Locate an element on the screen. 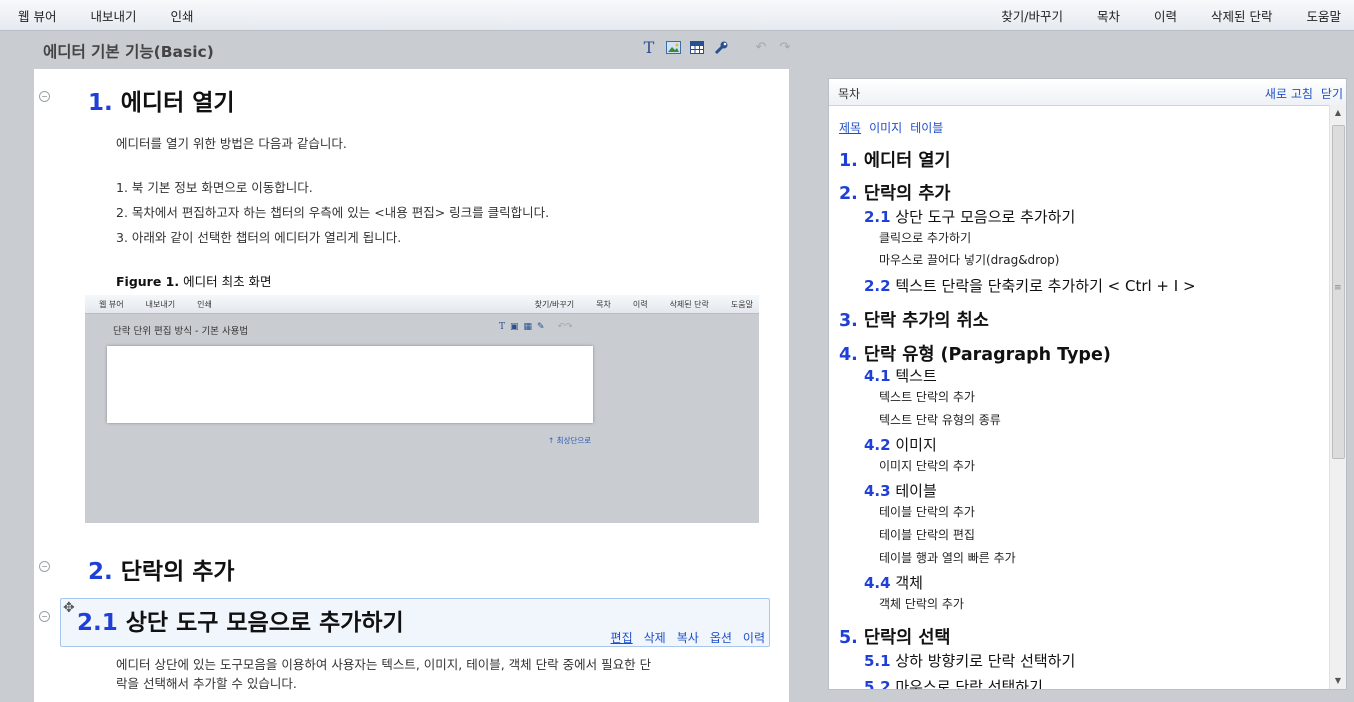 This screenshot has height=702, width=1354. toc-header: 목차 새로 고침 닫기 is located at coordinates (1087, 92).